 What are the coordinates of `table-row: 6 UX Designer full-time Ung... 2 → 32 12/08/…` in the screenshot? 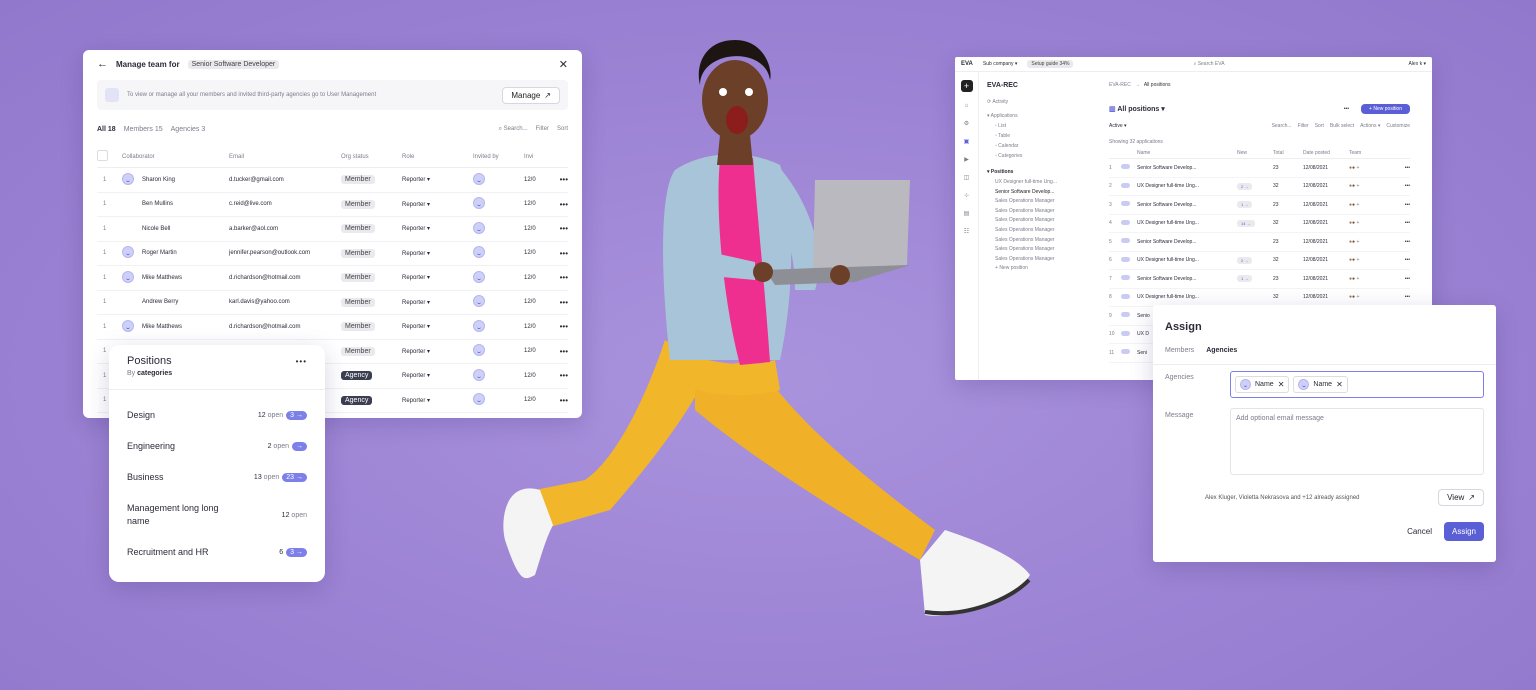 It's located at (1259, 261).